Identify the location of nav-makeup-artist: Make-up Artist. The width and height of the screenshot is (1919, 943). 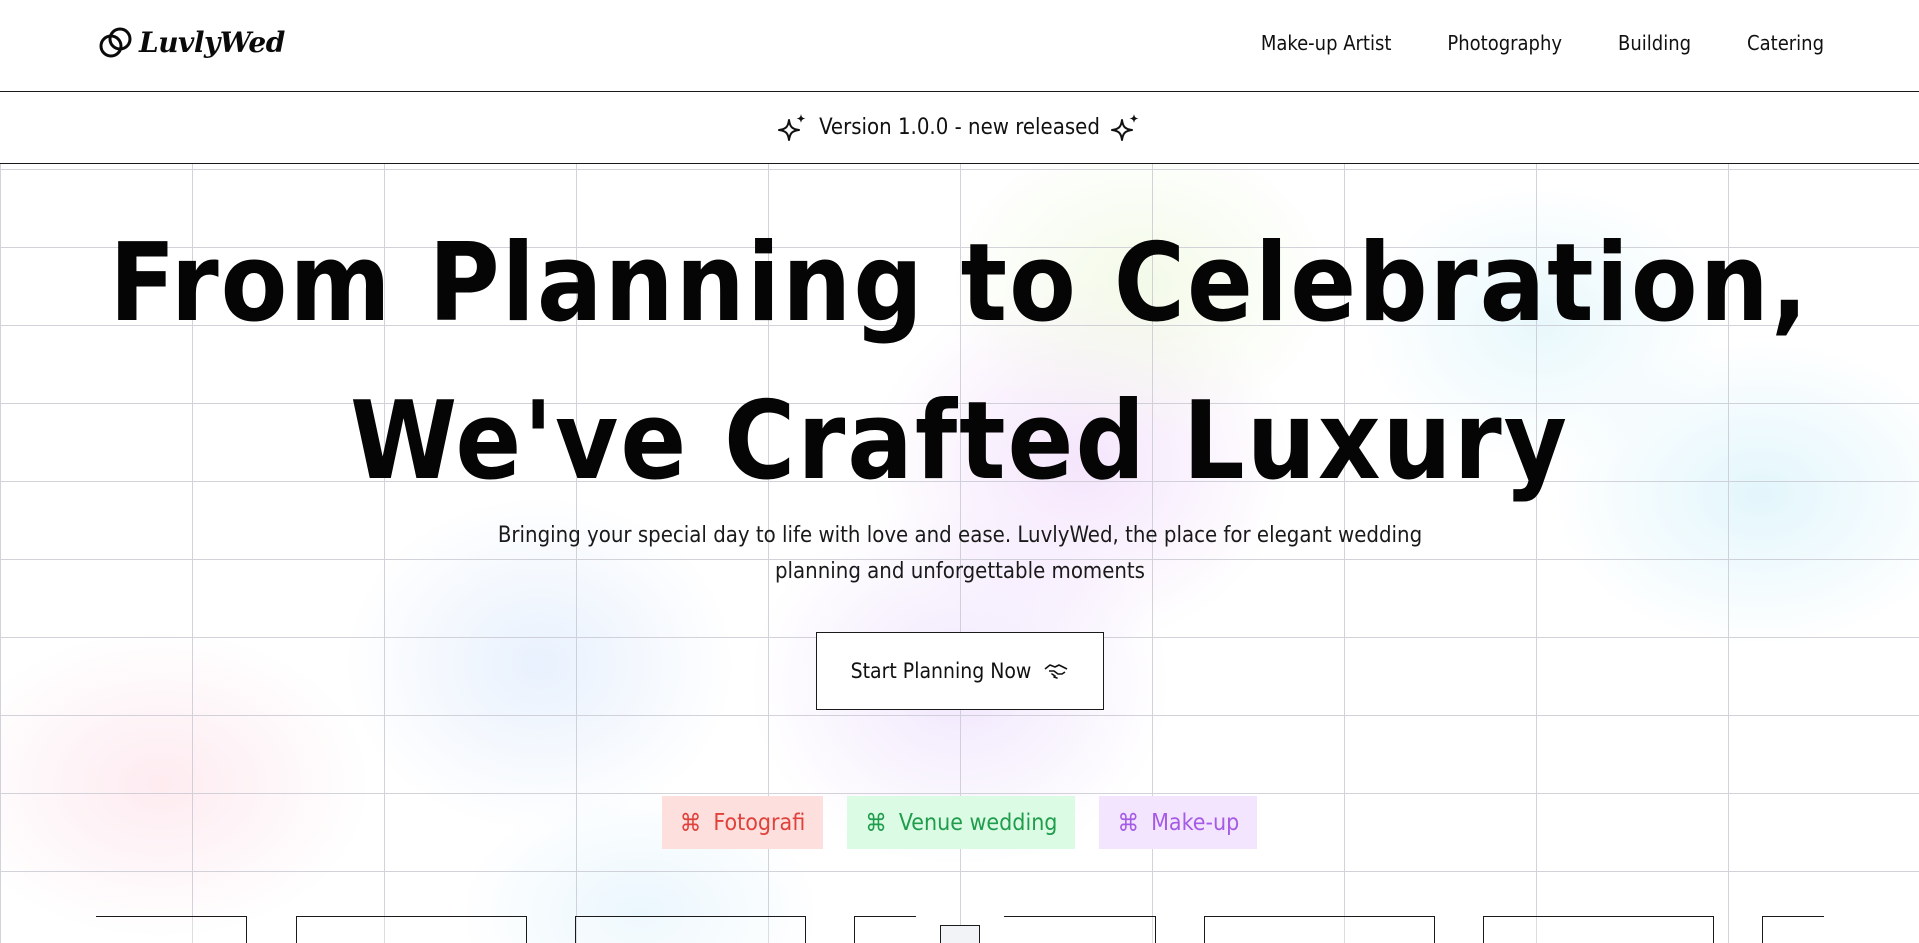
(1326, 43).